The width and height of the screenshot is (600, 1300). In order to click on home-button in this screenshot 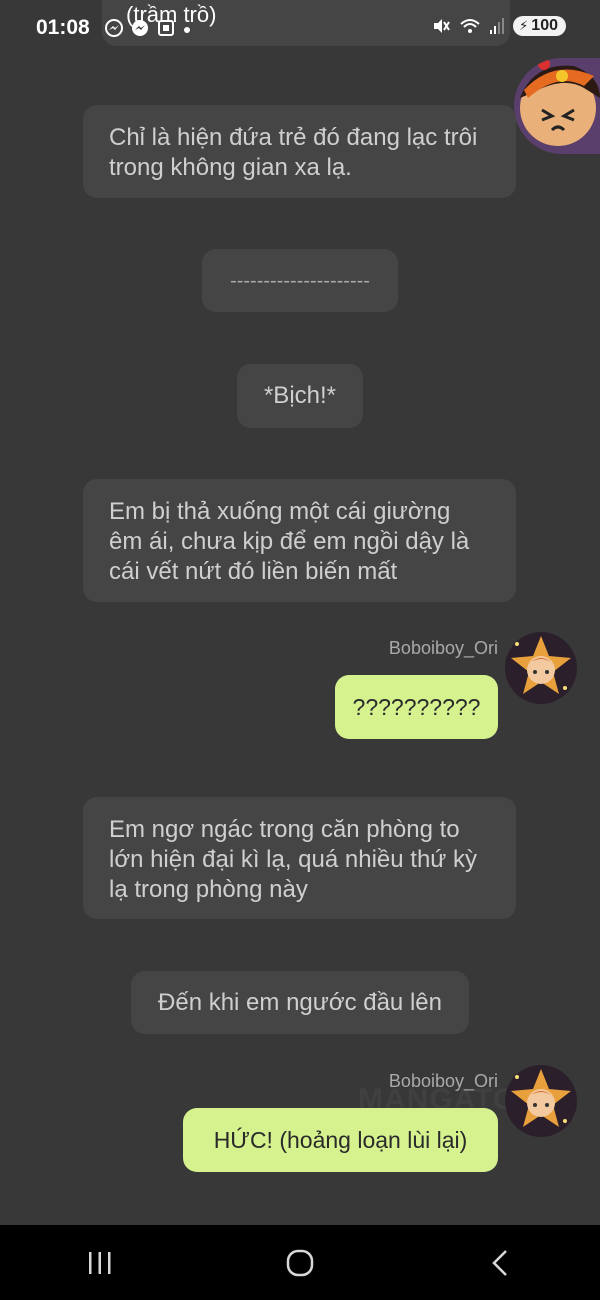, I will do `click(300, 1263)`.